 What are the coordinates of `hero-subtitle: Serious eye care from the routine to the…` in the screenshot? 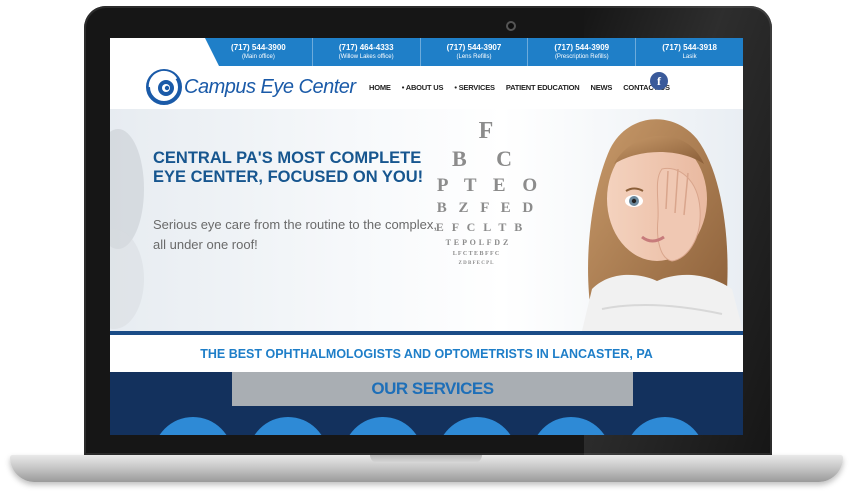 It's located at (295, 234).